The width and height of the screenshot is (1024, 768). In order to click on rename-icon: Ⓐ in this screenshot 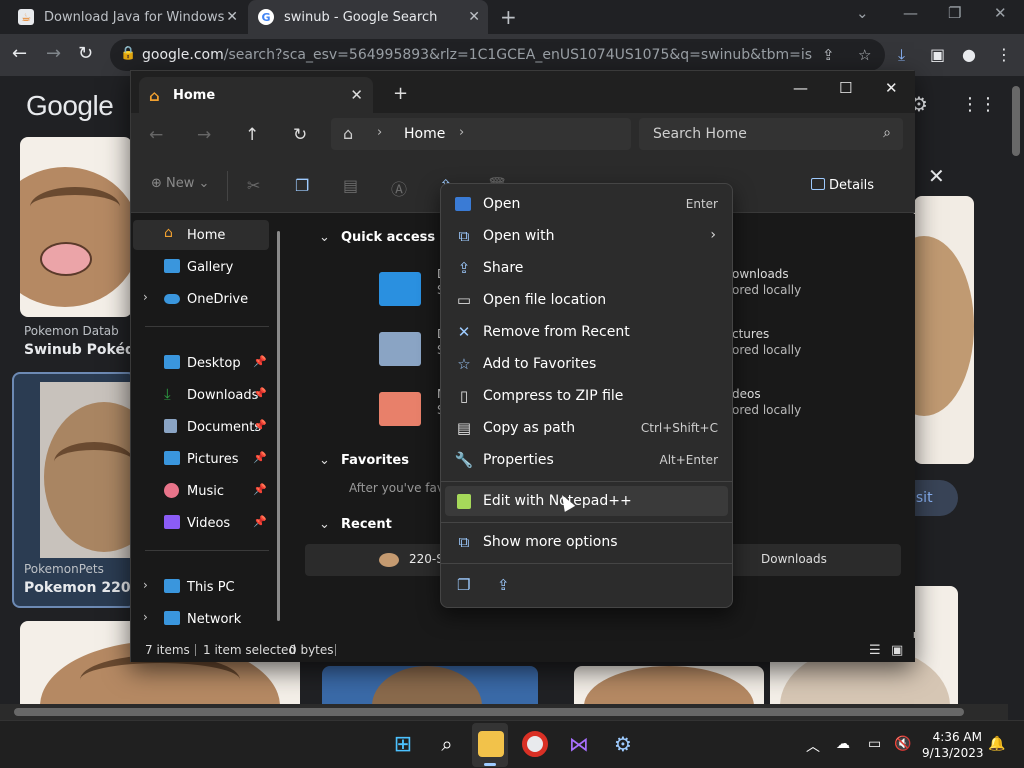, I will do `click(399, 188)`.